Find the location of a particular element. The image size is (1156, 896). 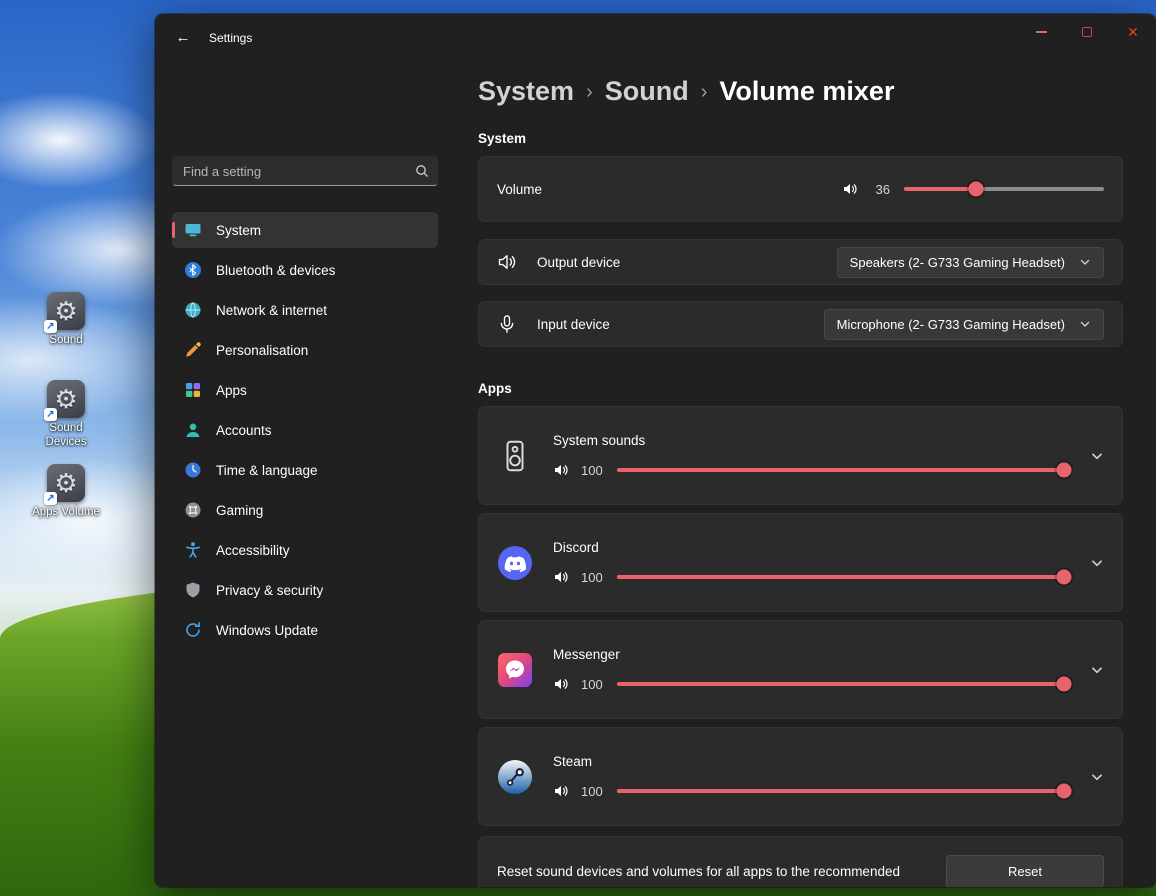

back-button: ← is located at coordinates (183, 37).